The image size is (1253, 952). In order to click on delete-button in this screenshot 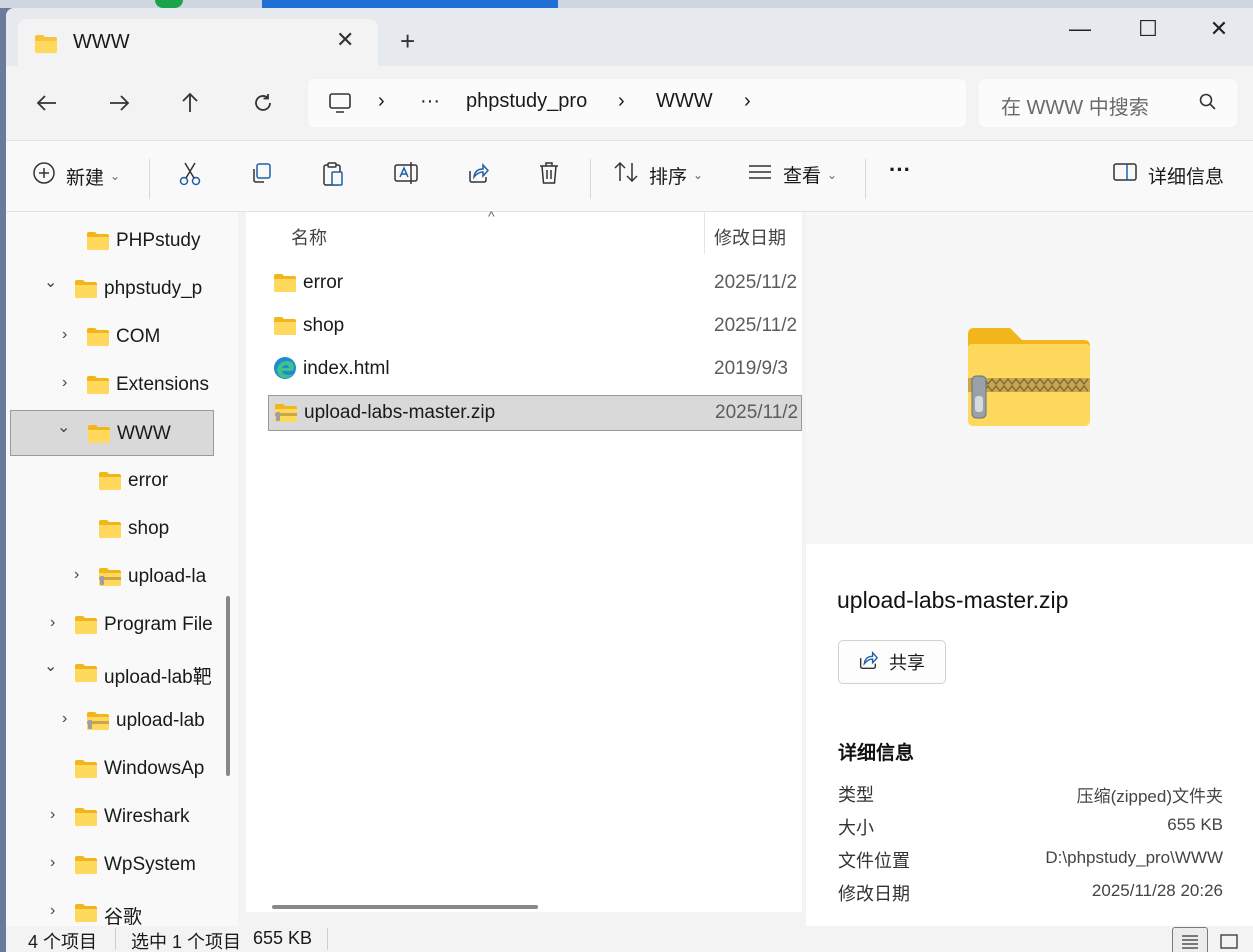, I will do `click(549, 176)`.